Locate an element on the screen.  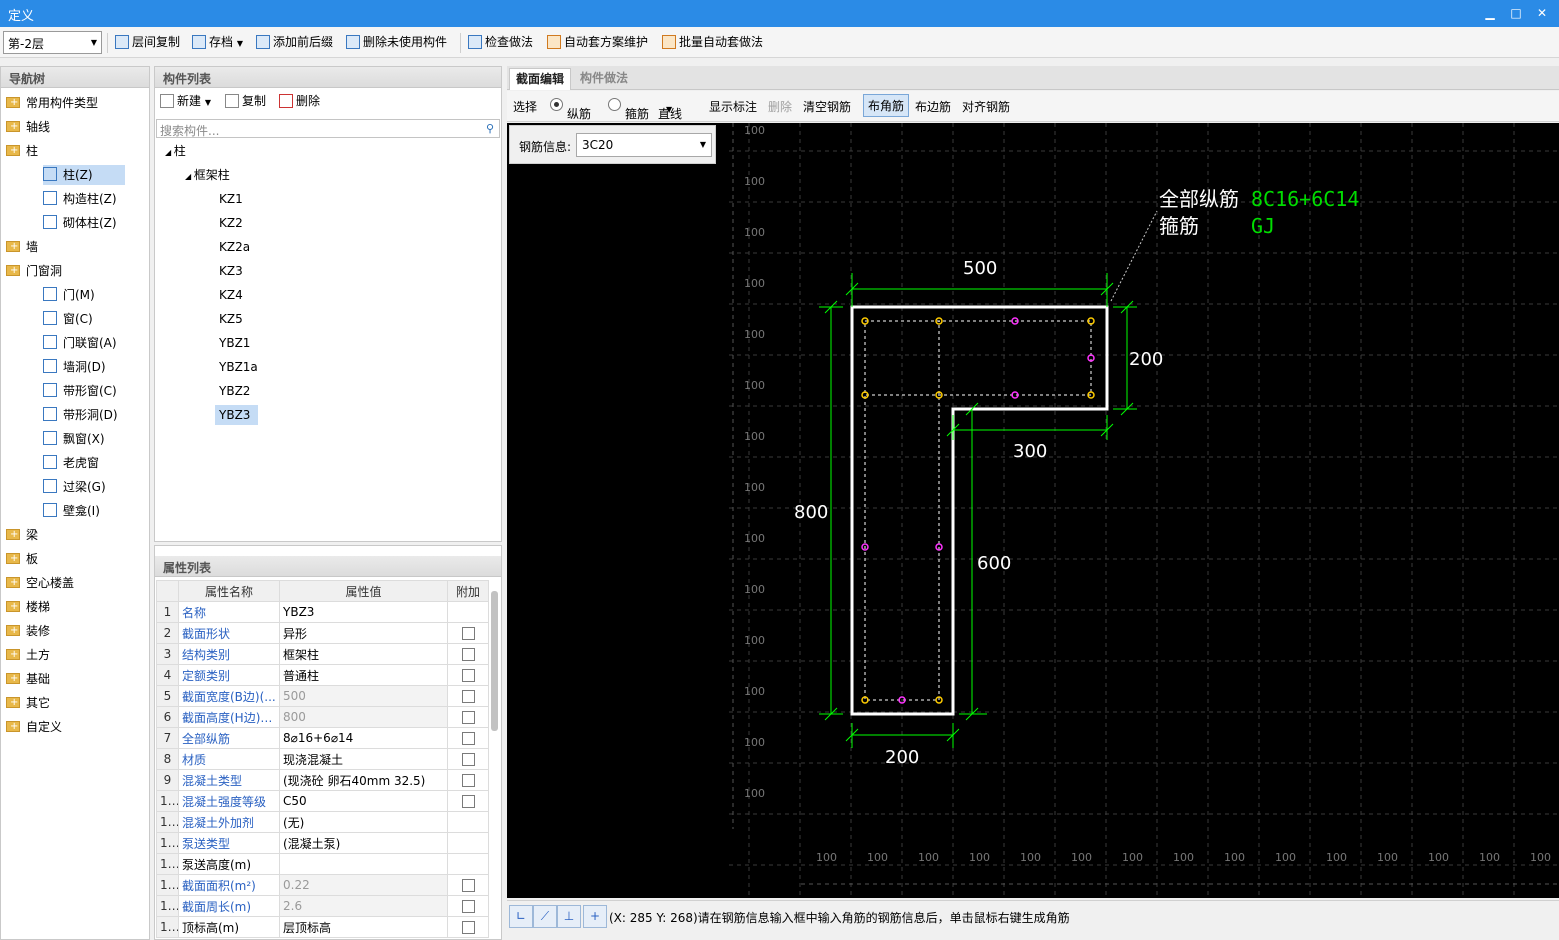
component-tree-item: YBZ1 is located at coordinates (232, 343).